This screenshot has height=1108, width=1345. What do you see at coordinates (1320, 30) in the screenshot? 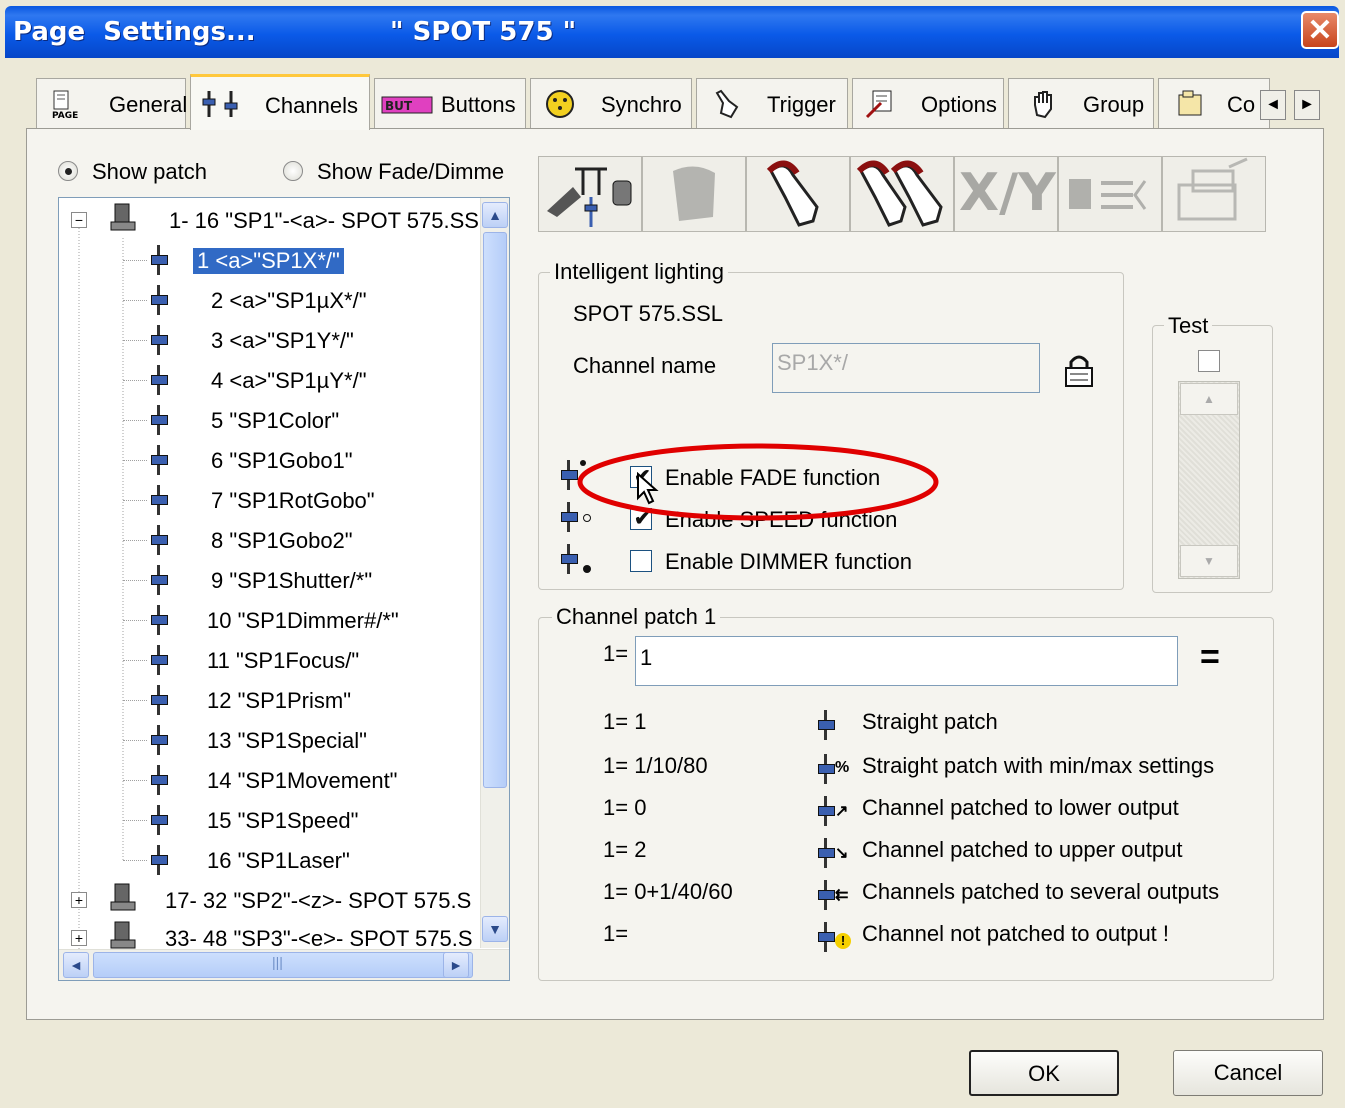
I see `close-button: ✕` at bounding box center [1320, 30].